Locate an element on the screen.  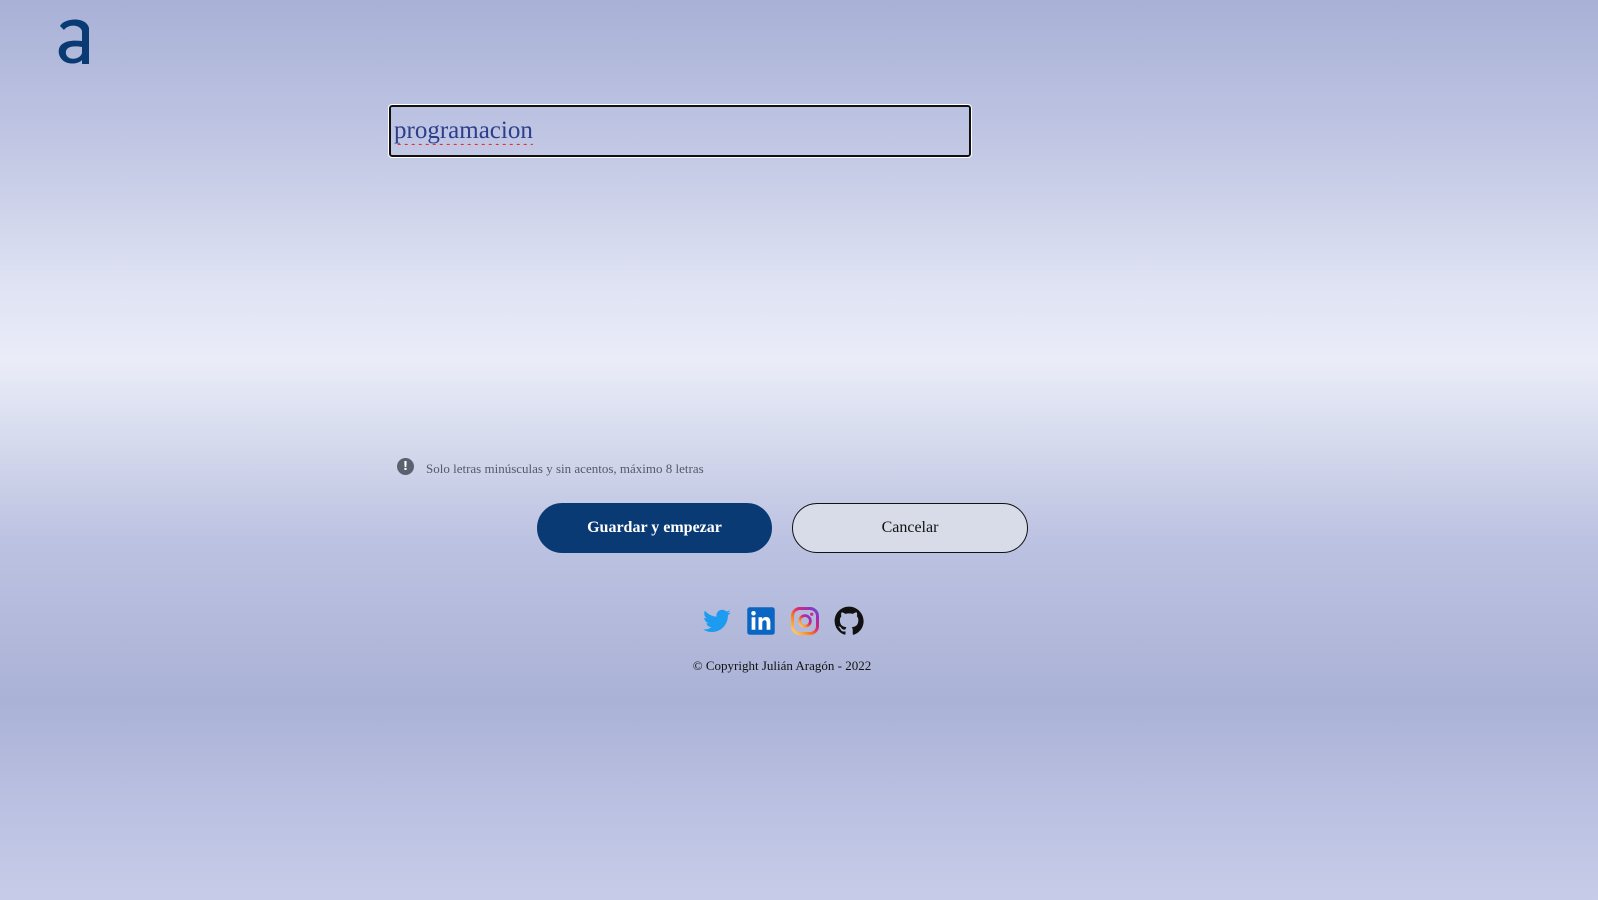
linkedin-icon is located at coordinates (761, 621).